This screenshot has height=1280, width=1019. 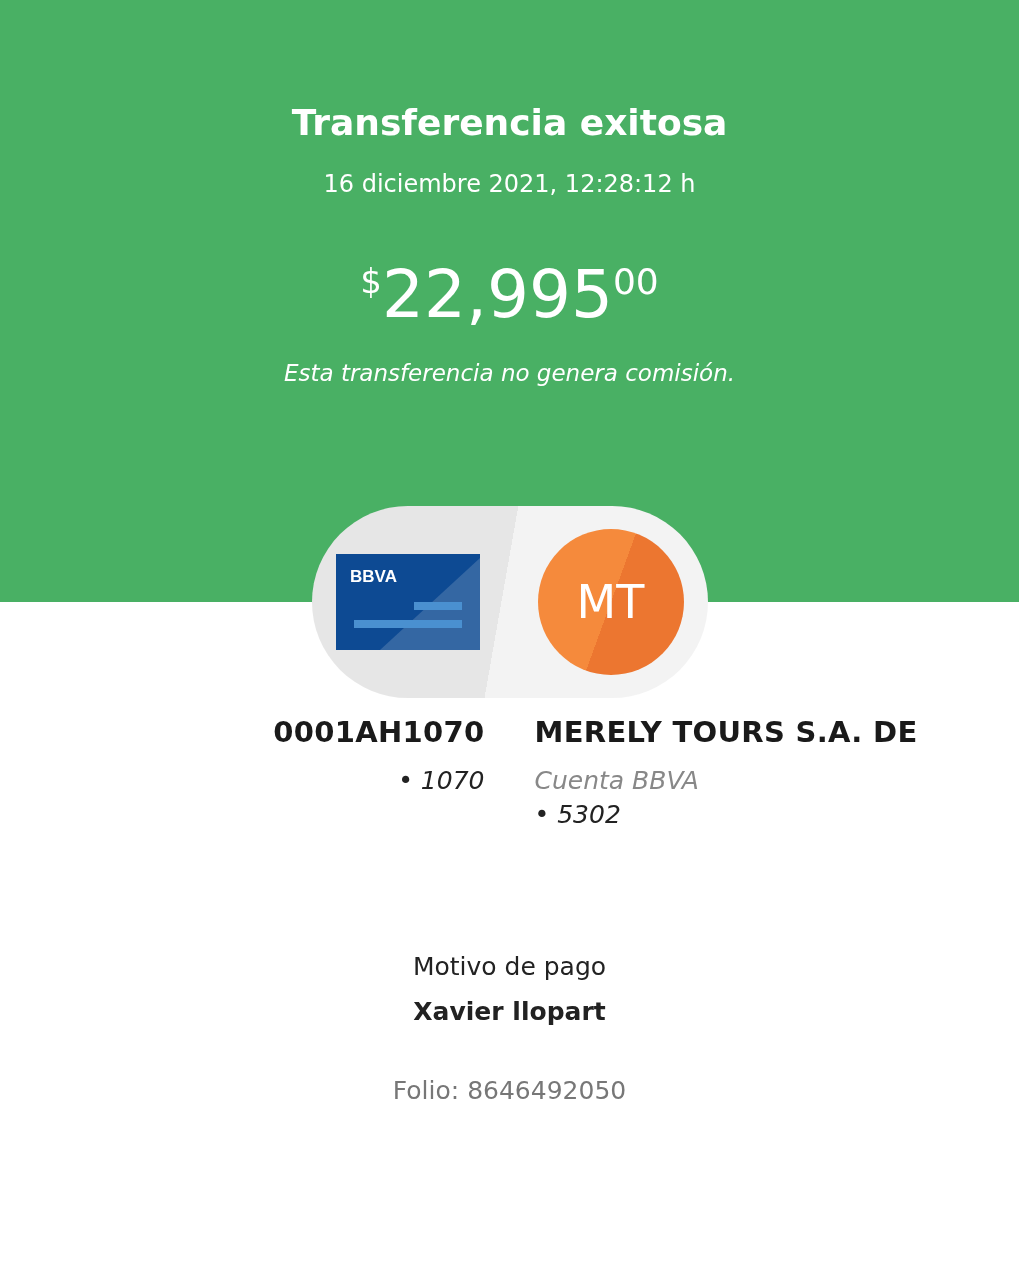 I want to click on folio: Folio: 8646492050, so click(x=509, y=1090).